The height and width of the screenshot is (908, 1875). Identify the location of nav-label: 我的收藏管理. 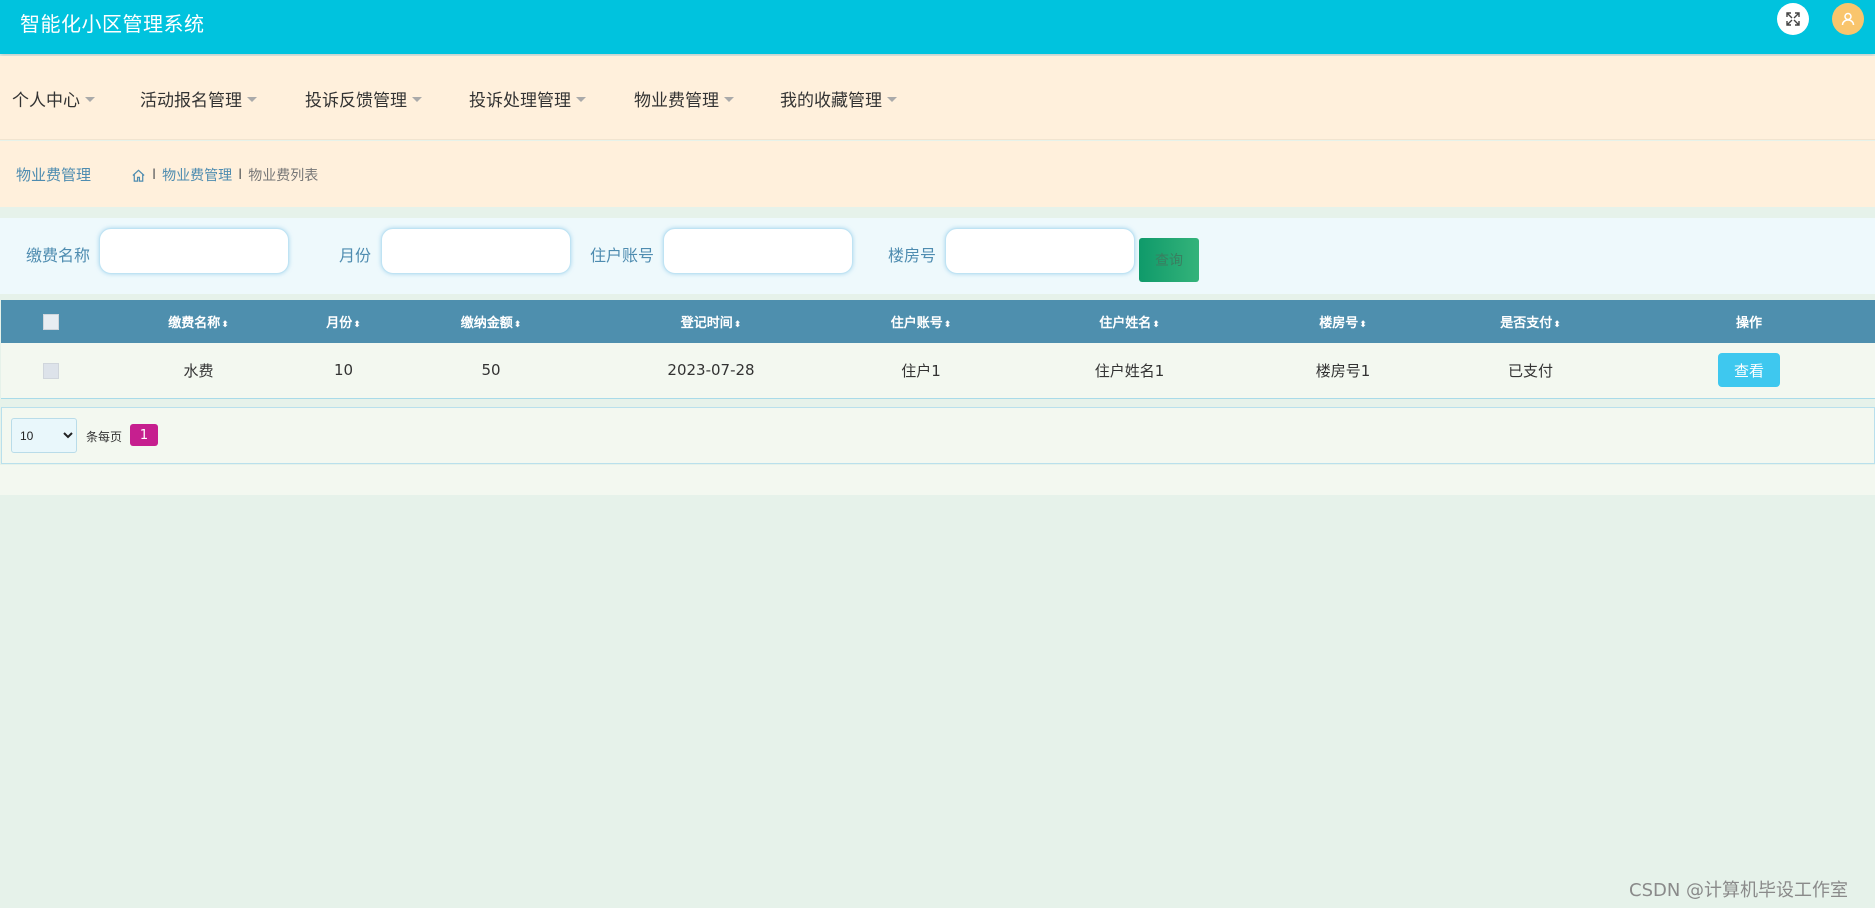
(831, 101).